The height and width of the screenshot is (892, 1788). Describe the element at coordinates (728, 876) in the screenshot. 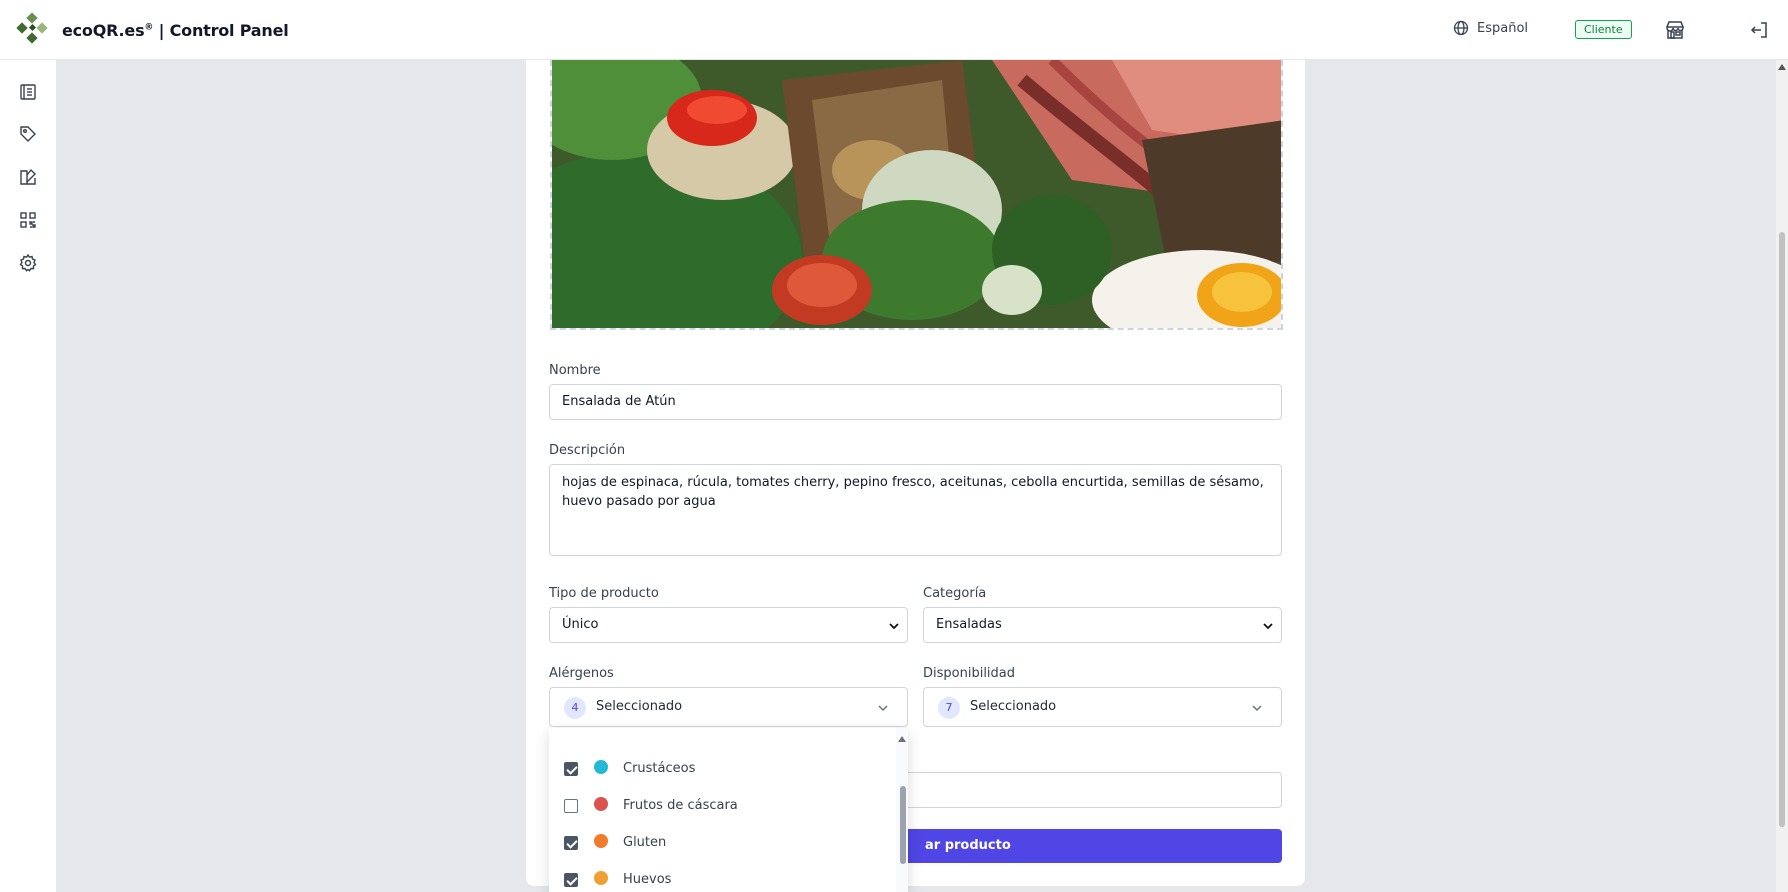

I see `allergen-option: Huevos` at that location.